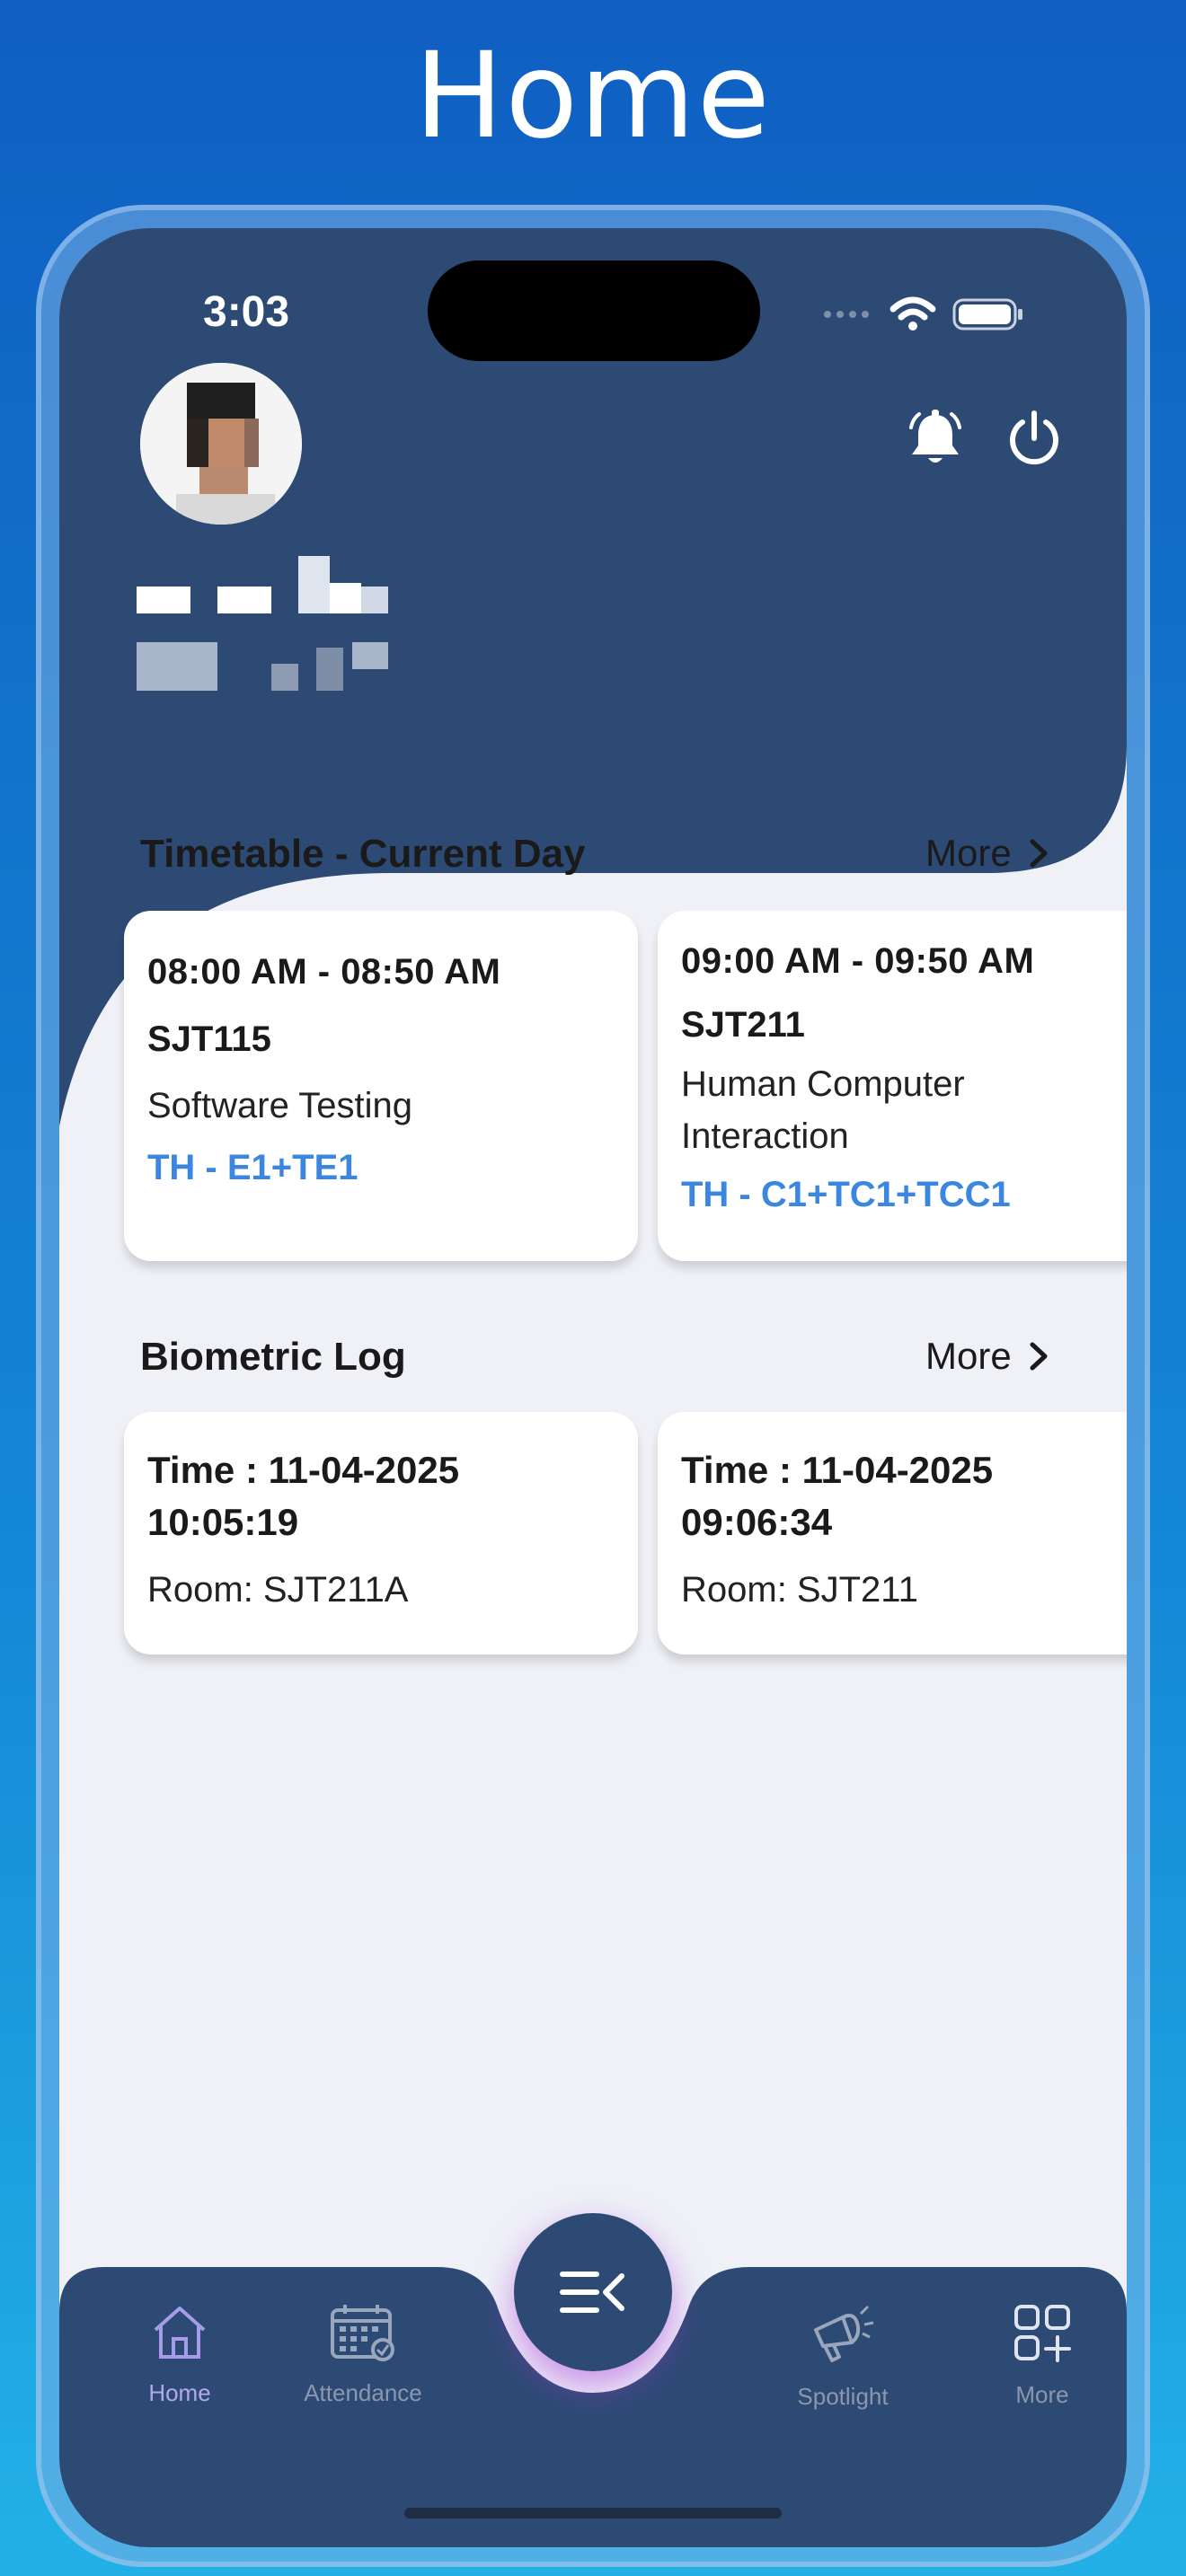 This screenshot has width=1186, height=2576. What do you see at coordinates (363, 854) in the screenshot?
I see `timetable-section-title: Timetable - Current Day` at bounding box center [363, 854].